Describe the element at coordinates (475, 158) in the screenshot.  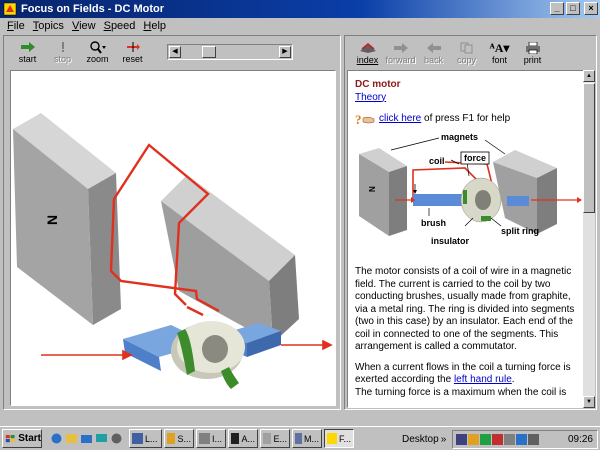
I see `label-force: force` at that location.